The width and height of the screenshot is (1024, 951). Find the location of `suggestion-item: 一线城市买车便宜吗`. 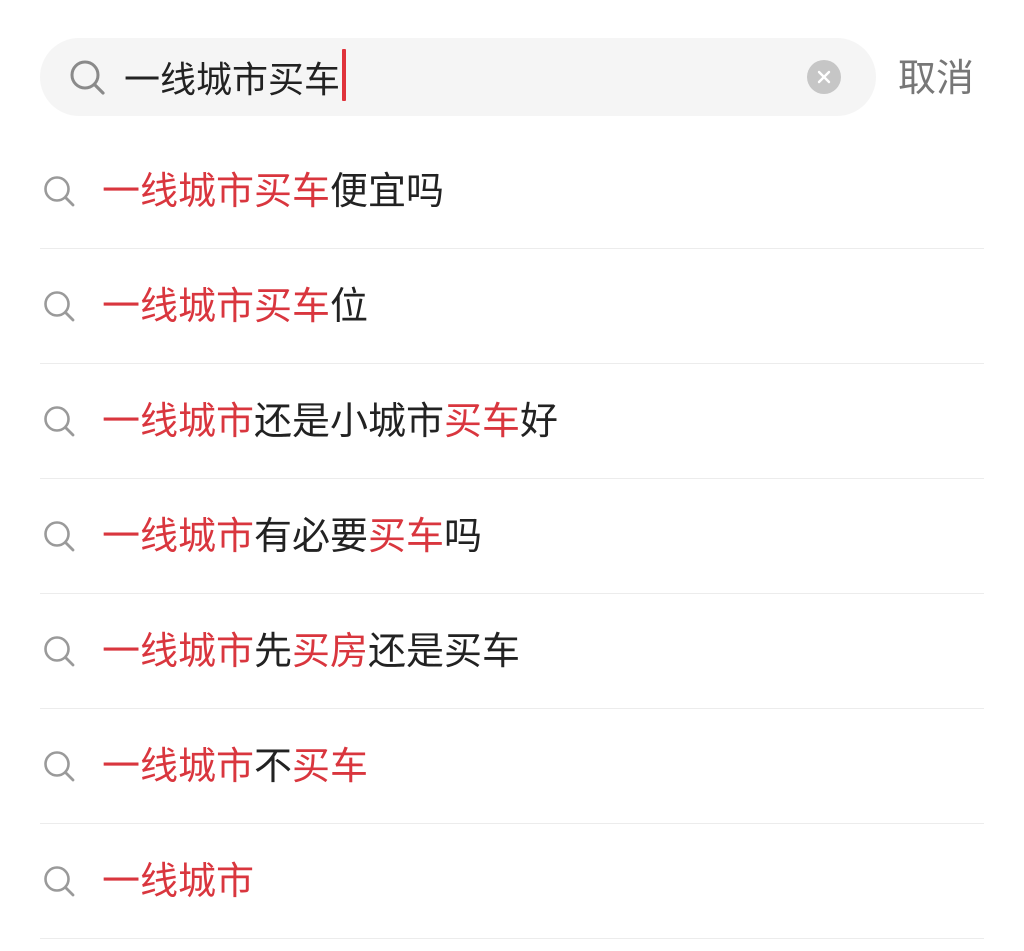

suggestion-item: 一线城市买车便宜吗 is located at coordinates (512, 191).